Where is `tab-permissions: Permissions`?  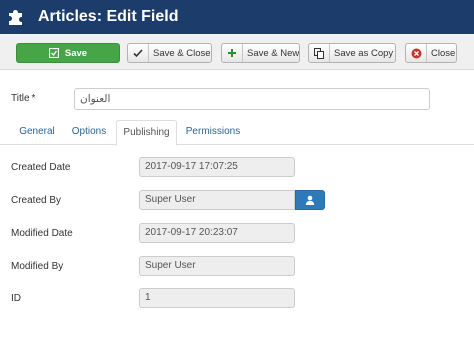 tab-permissions: Permissions is located at coordinates (213, 132).